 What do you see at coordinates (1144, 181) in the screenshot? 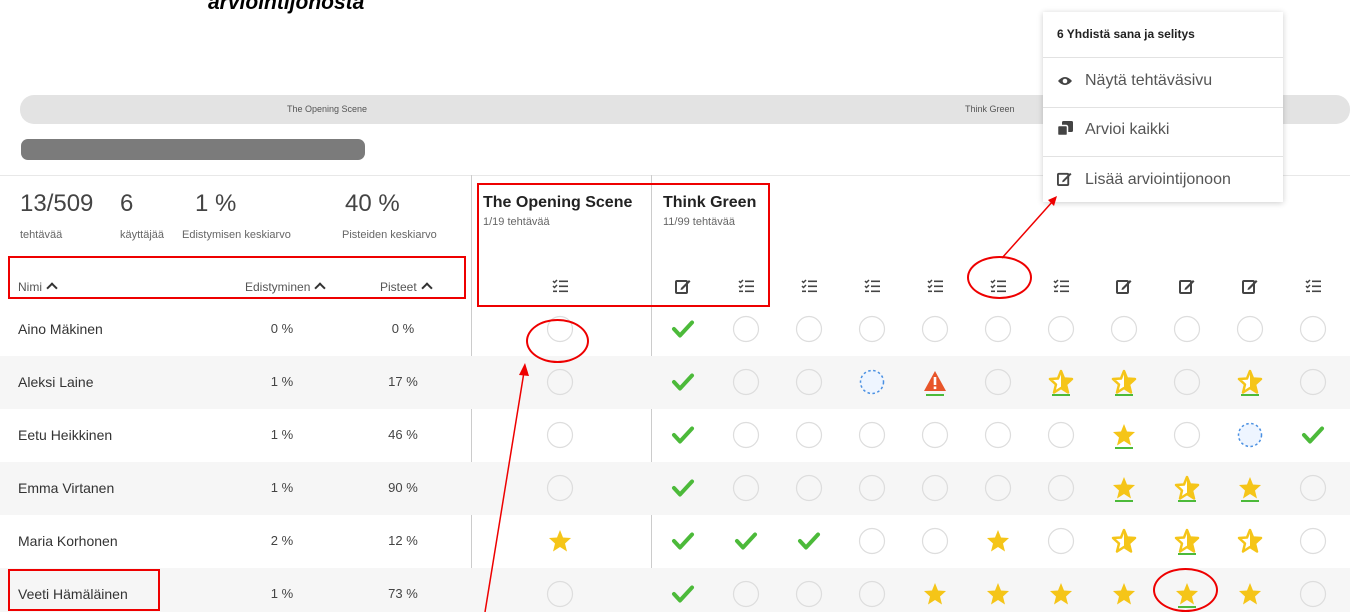
I see `menu-item-add-to-queue: Lisää arviointijonoon` at bounding box center [1144, 181].